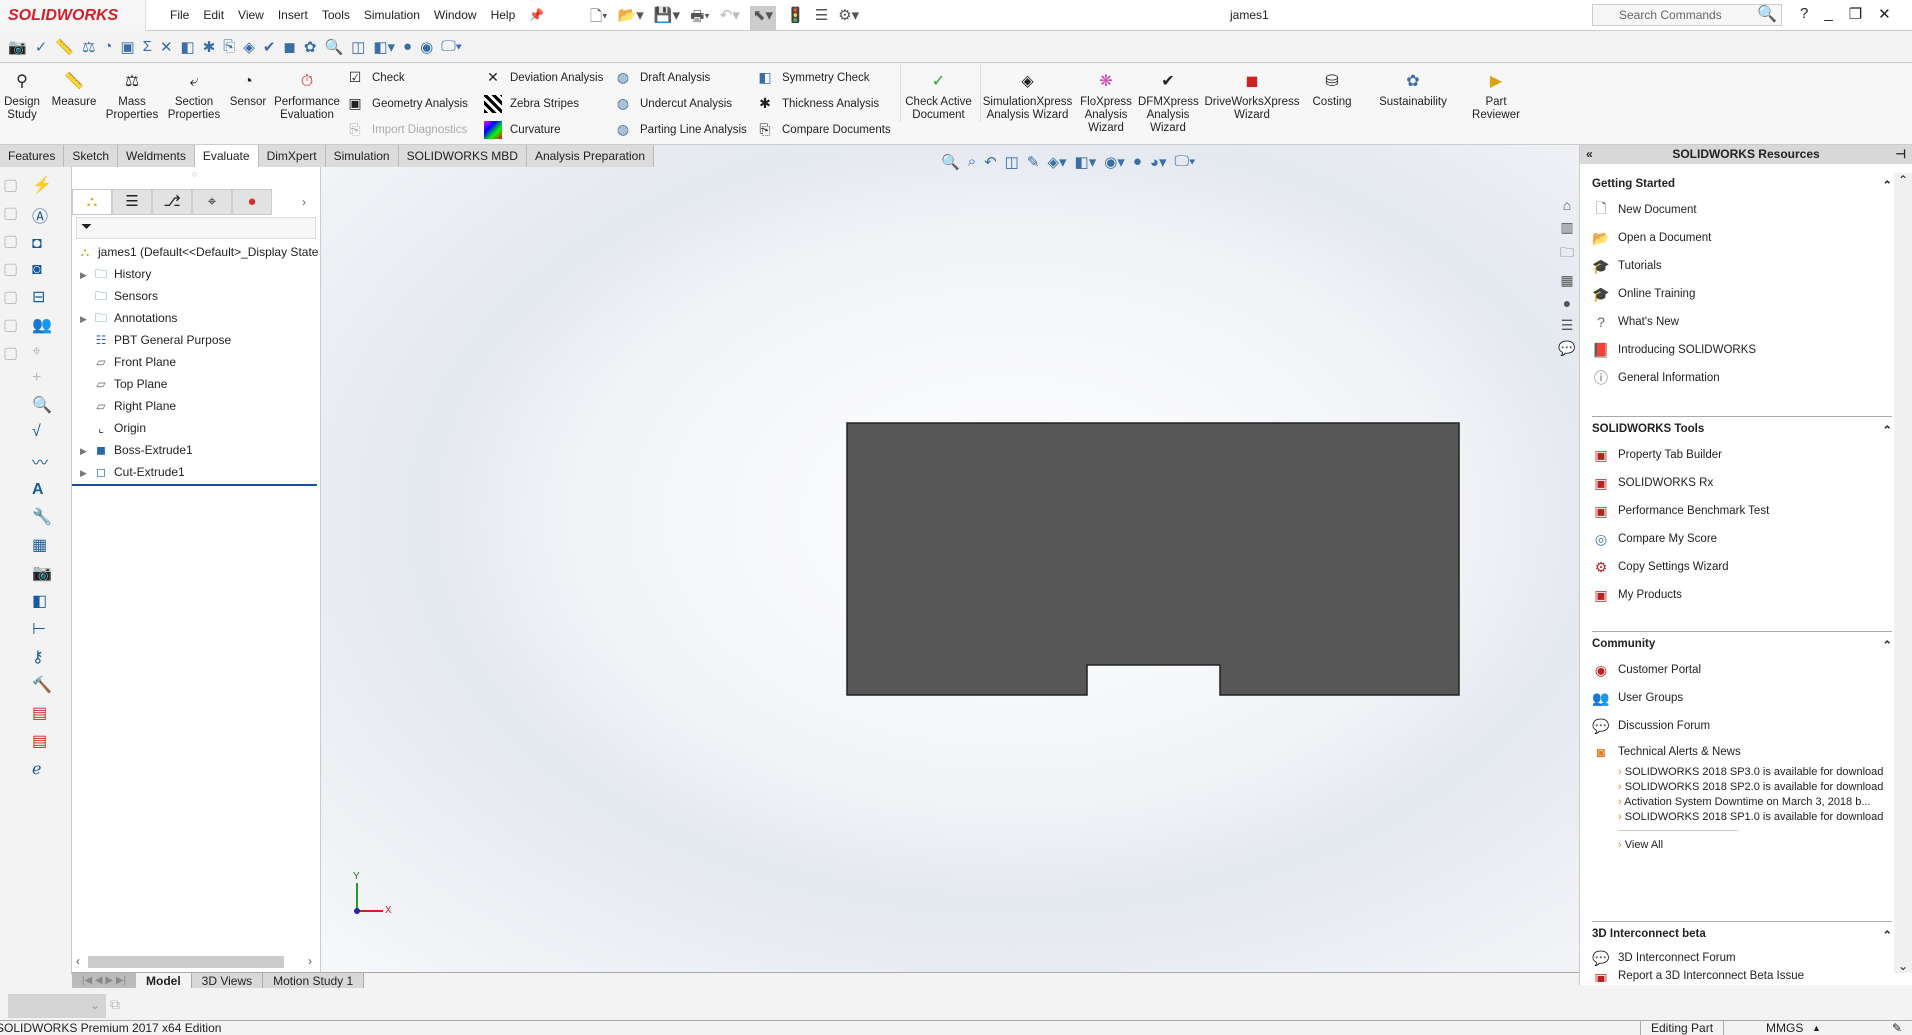 Image resolution: width=1912 pixels, height=1035 pixels. I want to click on save-icon: 💾▾, so click(667, 18).